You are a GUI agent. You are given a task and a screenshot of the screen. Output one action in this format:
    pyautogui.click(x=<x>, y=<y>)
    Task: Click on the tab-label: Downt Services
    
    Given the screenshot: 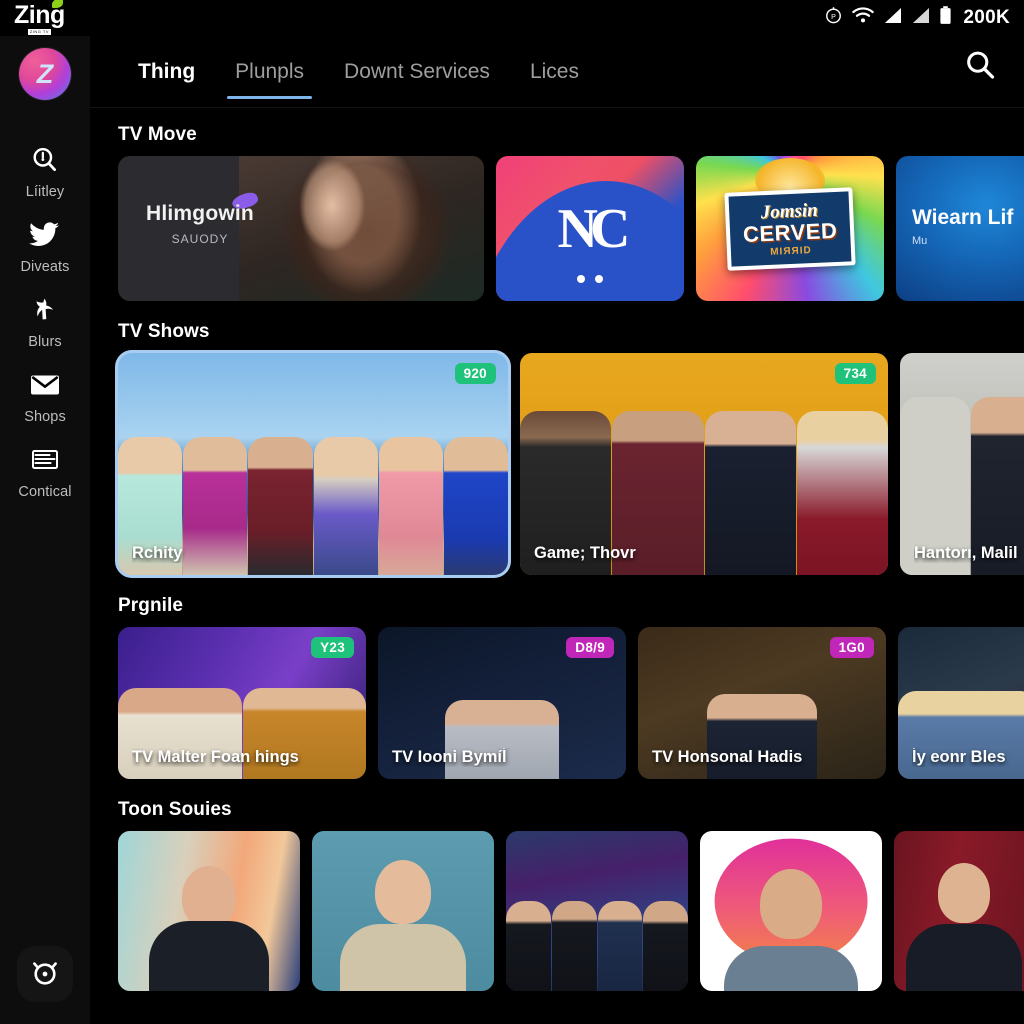 What is the action you would take?
    pyautogui.click(x=417, y=71)
    